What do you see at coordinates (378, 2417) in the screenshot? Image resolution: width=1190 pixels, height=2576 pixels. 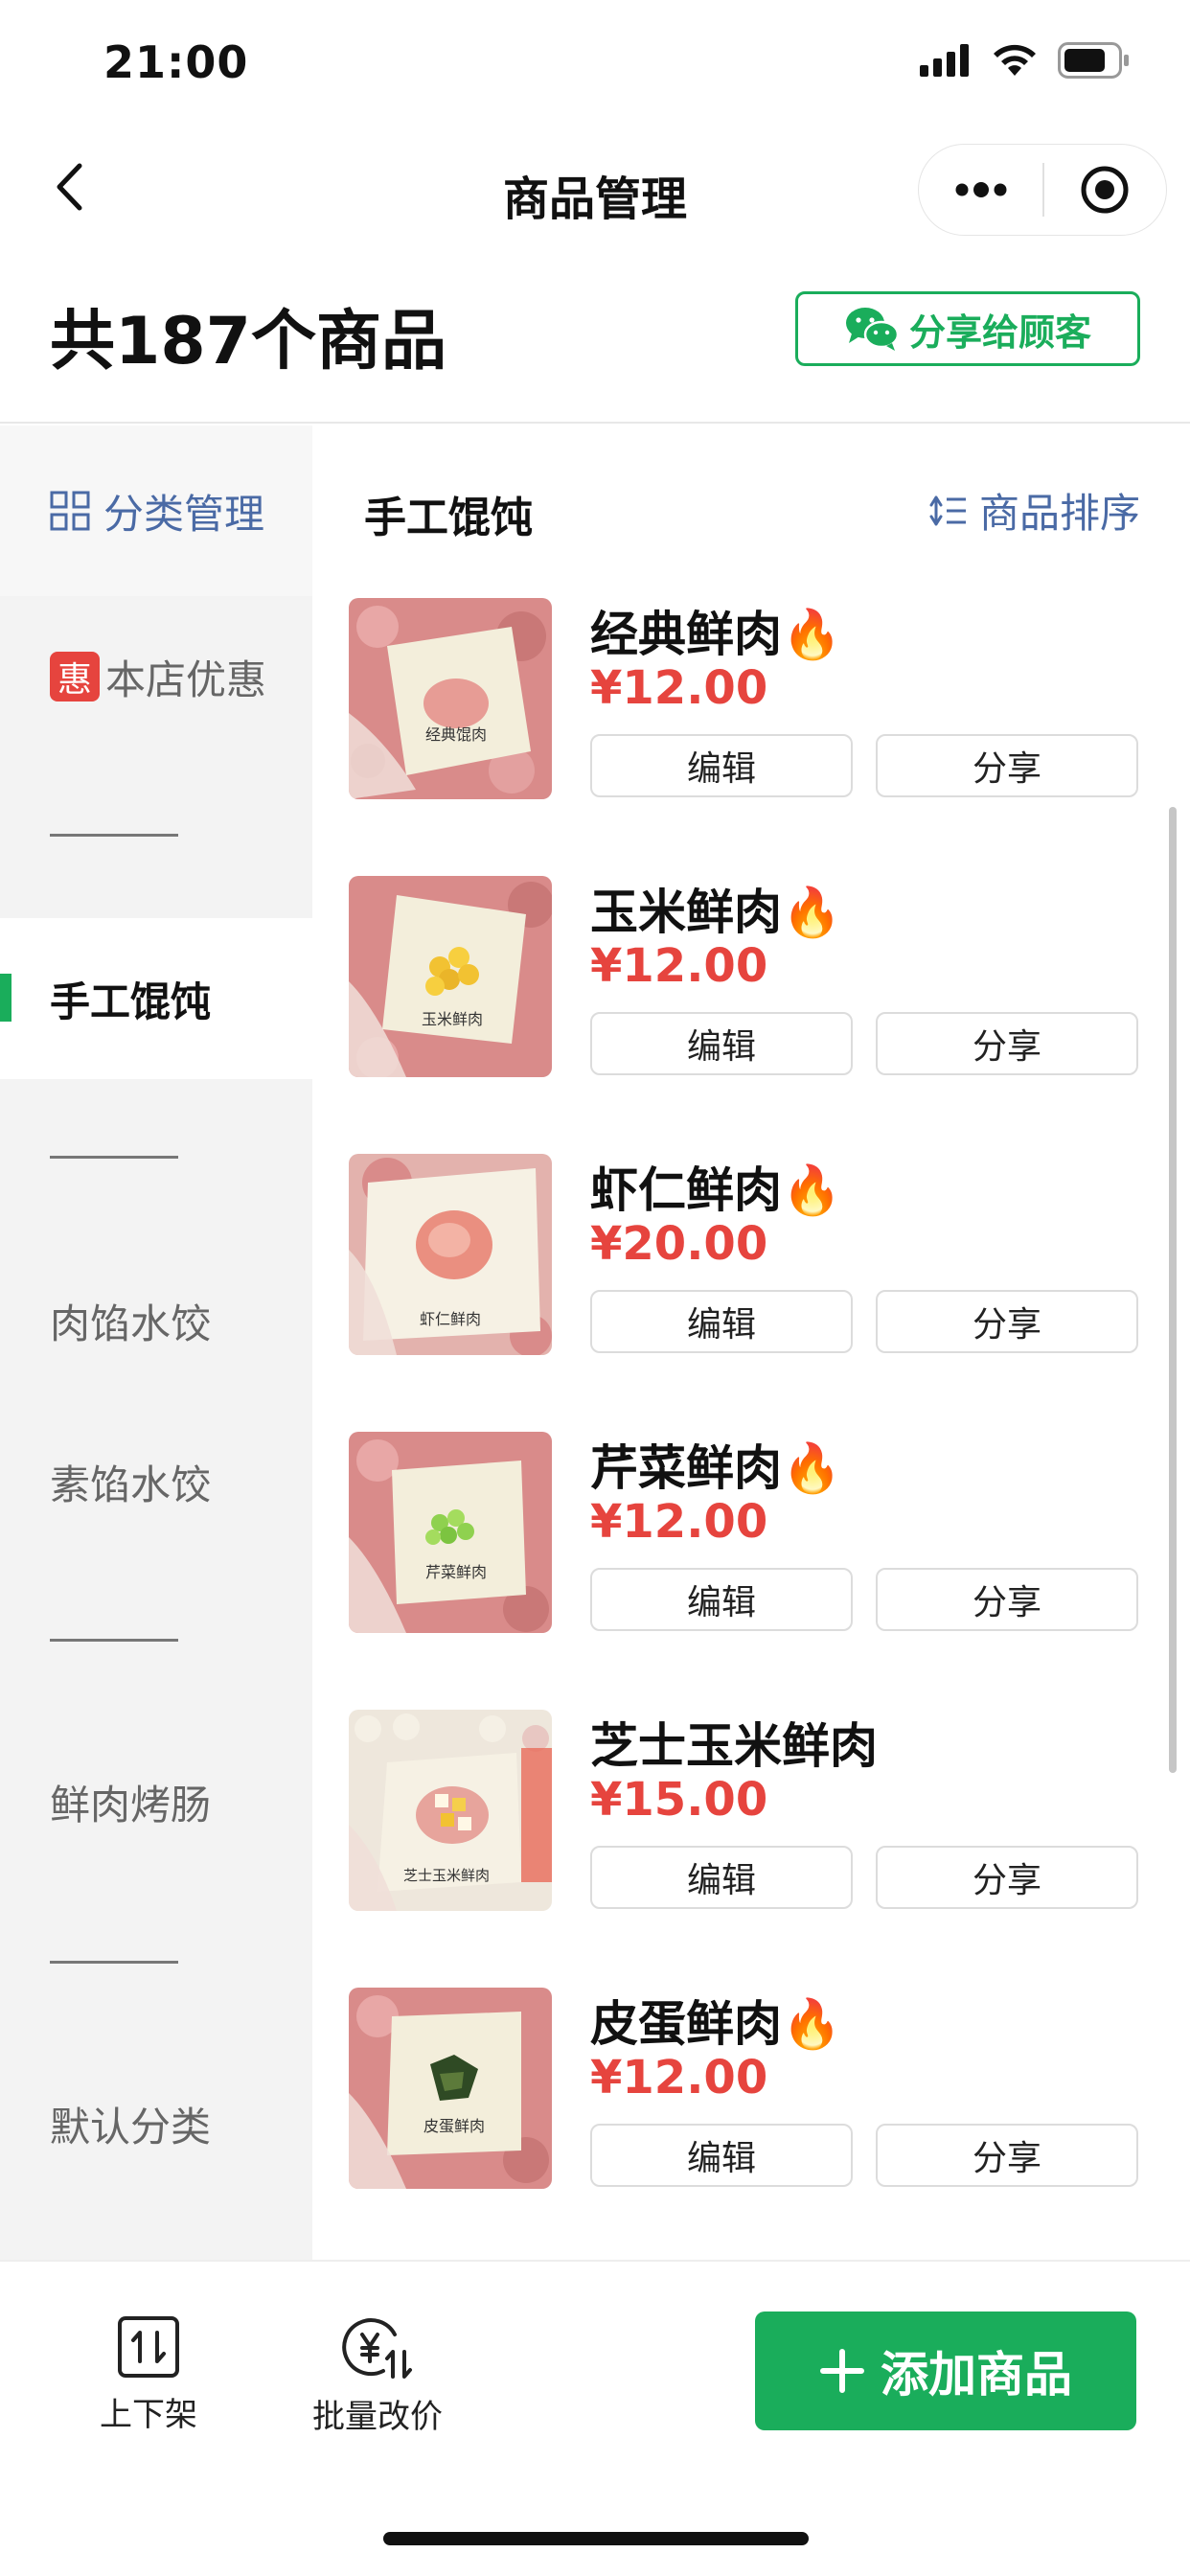 I see `batch-price-label: 批量改价` at bounding box center [378, 2417].